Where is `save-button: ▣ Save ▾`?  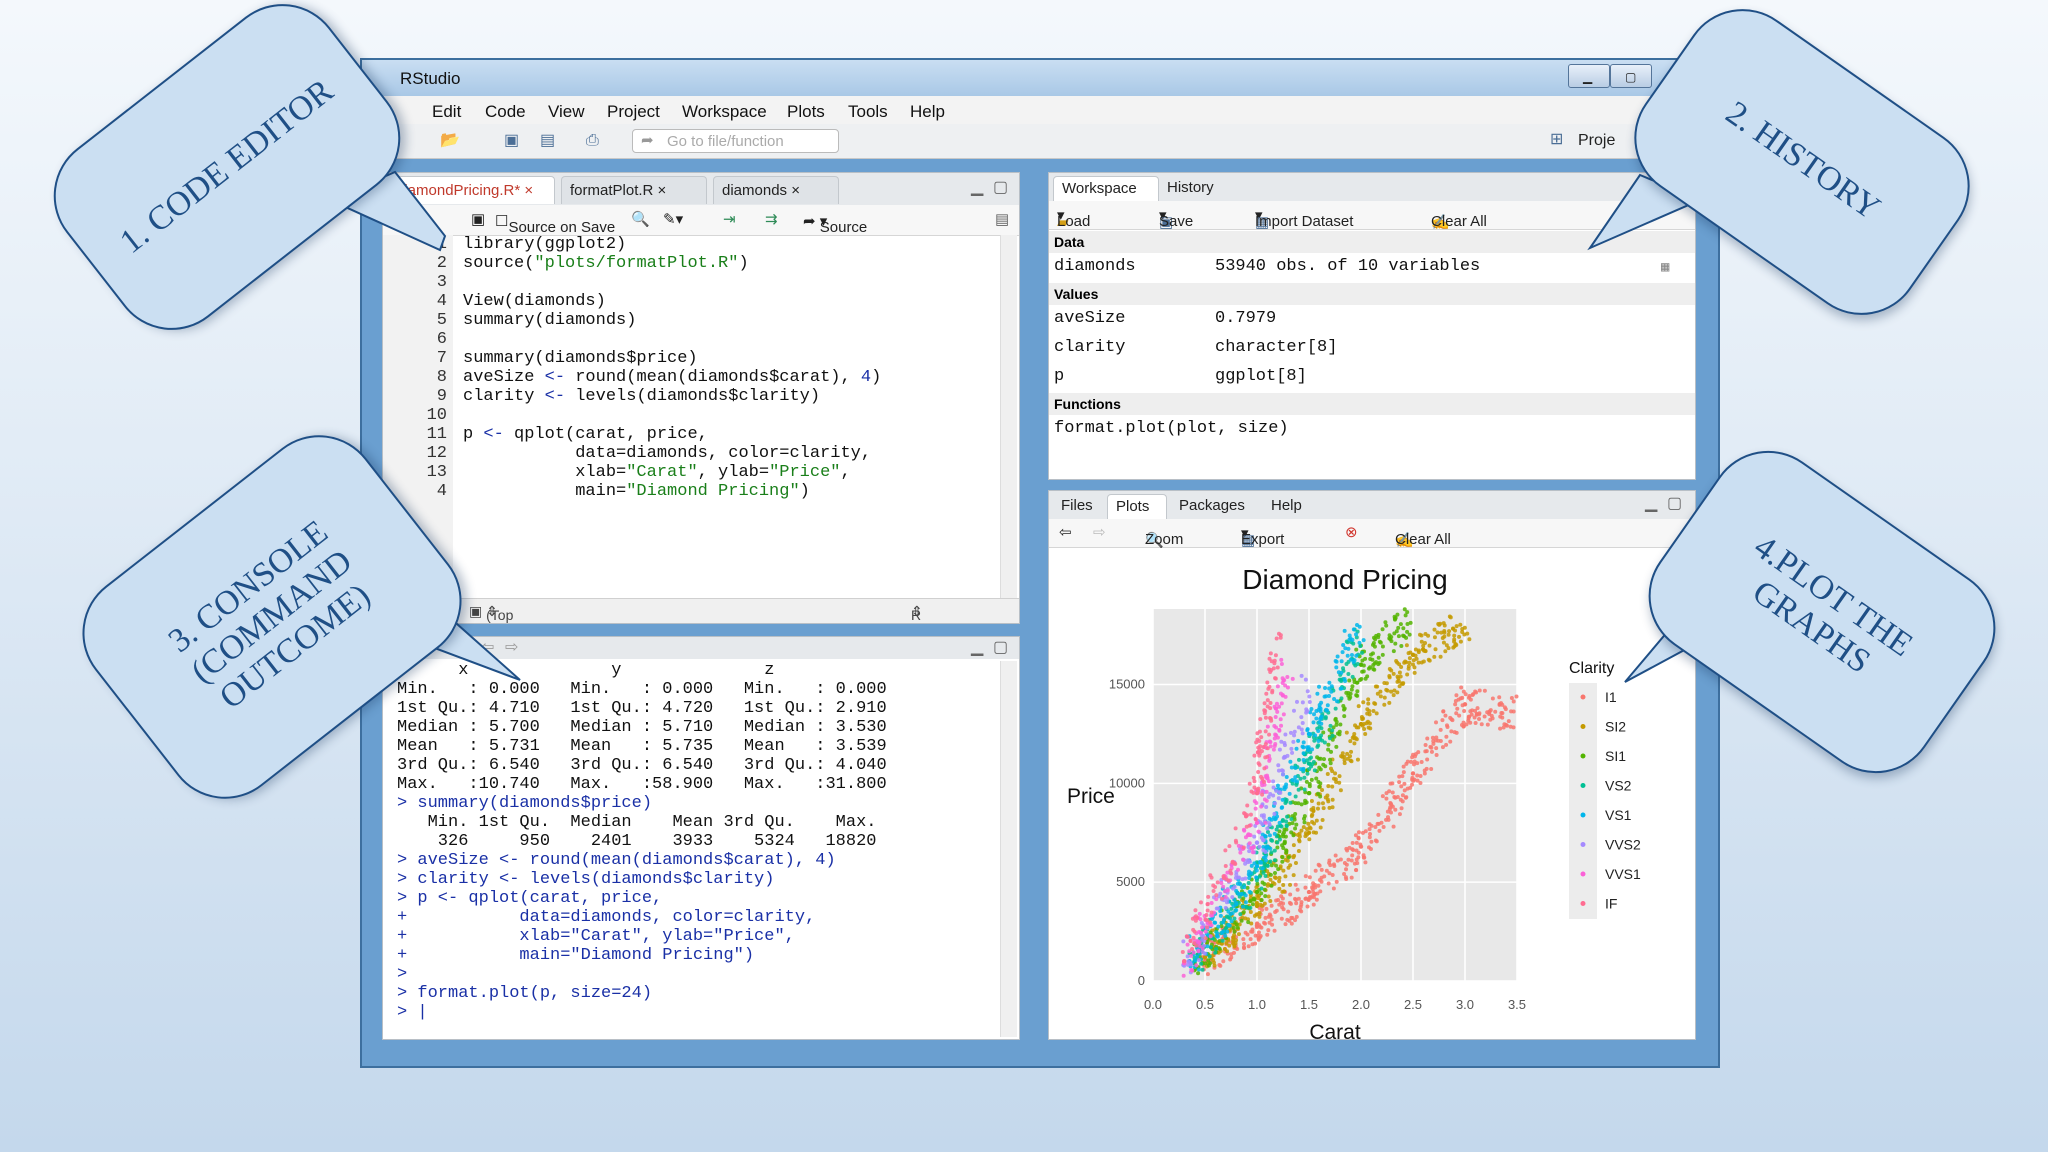
save-button: ▣ Save ▾ is located at coordinates (1176, 218).